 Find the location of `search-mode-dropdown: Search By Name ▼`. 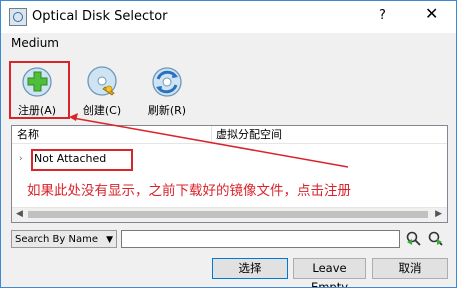

search-mode-dropdown: Search By Name ▼ is located at coordinates (64, 239).